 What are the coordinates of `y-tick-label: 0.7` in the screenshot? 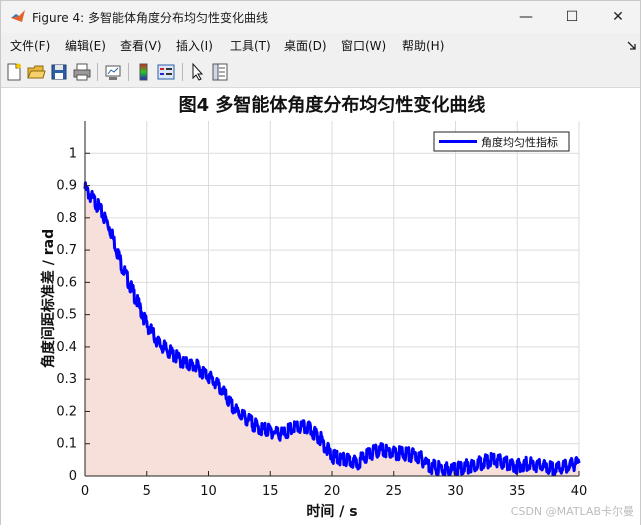 It's located at (66, 250).